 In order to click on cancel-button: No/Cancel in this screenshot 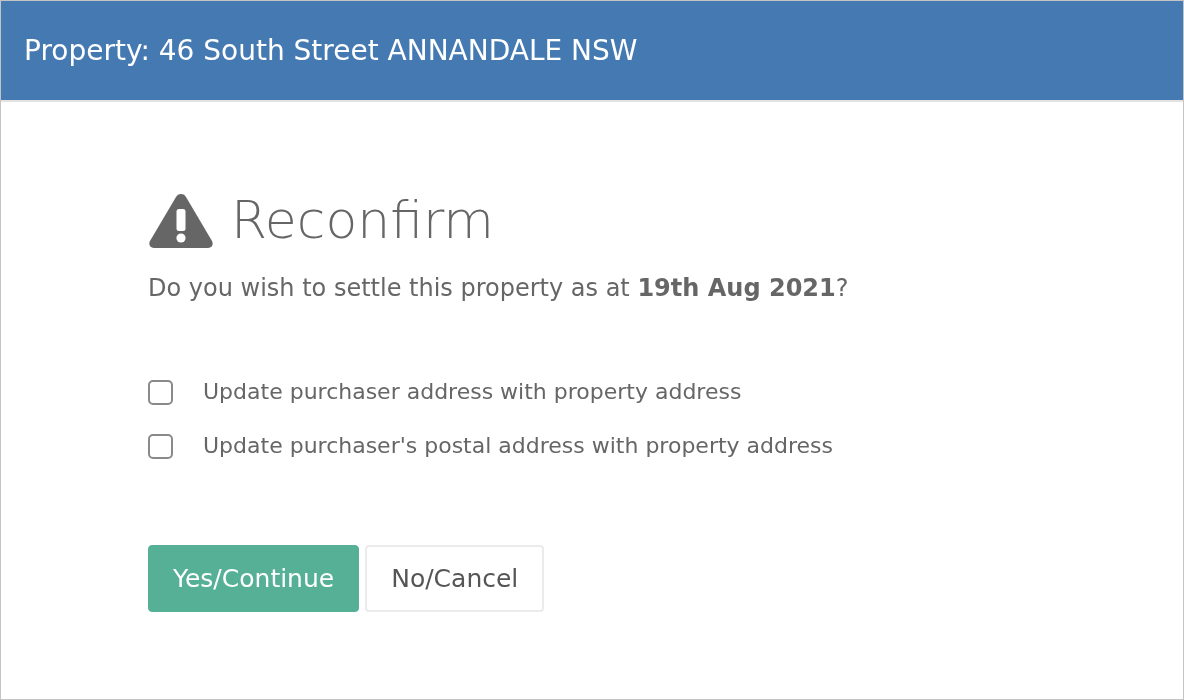, I will do `click(455, 578)`.